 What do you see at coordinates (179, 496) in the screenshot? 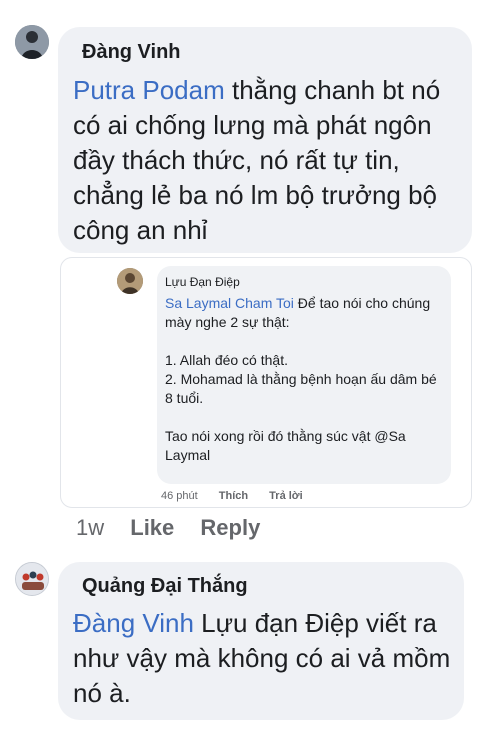
I see `embedded-time: 46 phút` at bounding box center [179, 496].